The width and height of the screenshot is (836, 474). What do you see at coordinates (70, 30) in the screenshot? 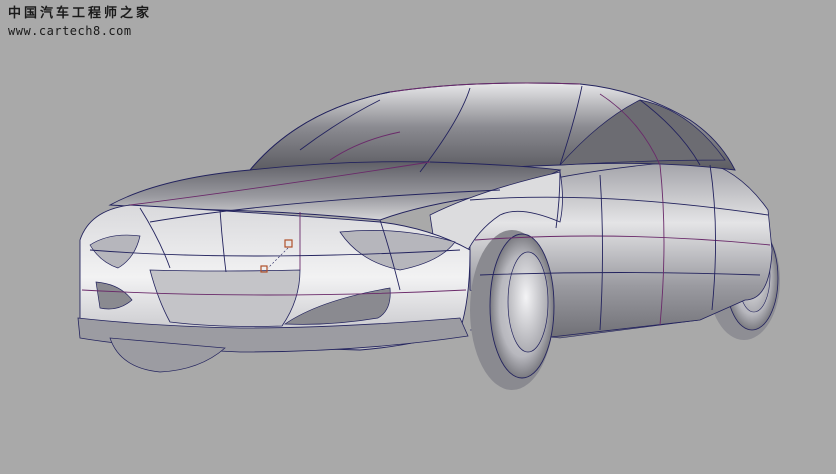
I see `watermark-url: www.cartech8.com` at bounding box center [70, 30].